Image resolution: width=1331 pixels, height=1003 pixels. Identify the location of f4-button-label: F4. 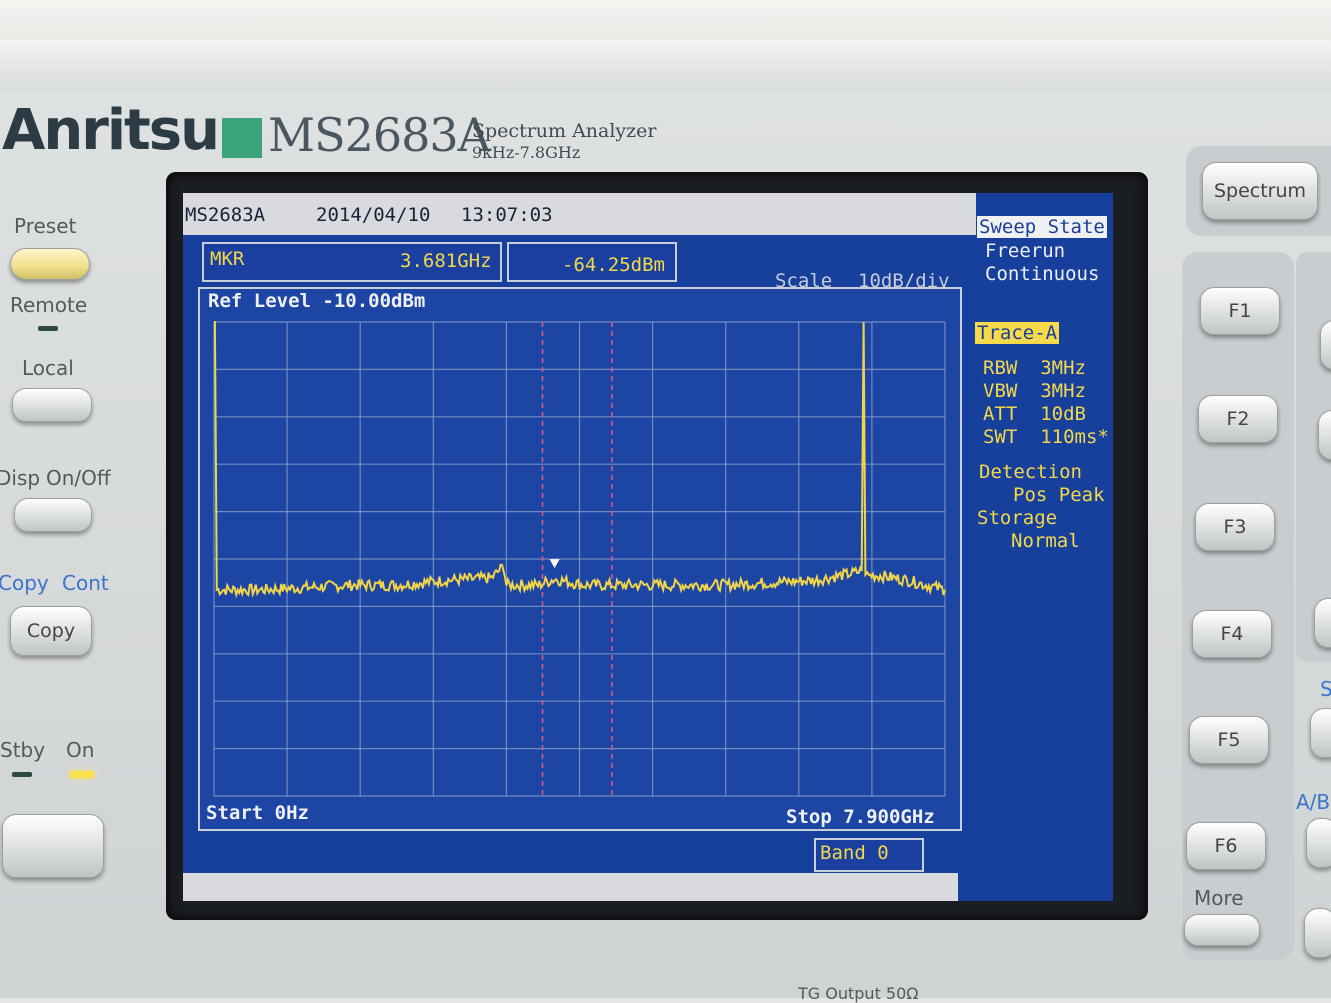
(1232, 634).